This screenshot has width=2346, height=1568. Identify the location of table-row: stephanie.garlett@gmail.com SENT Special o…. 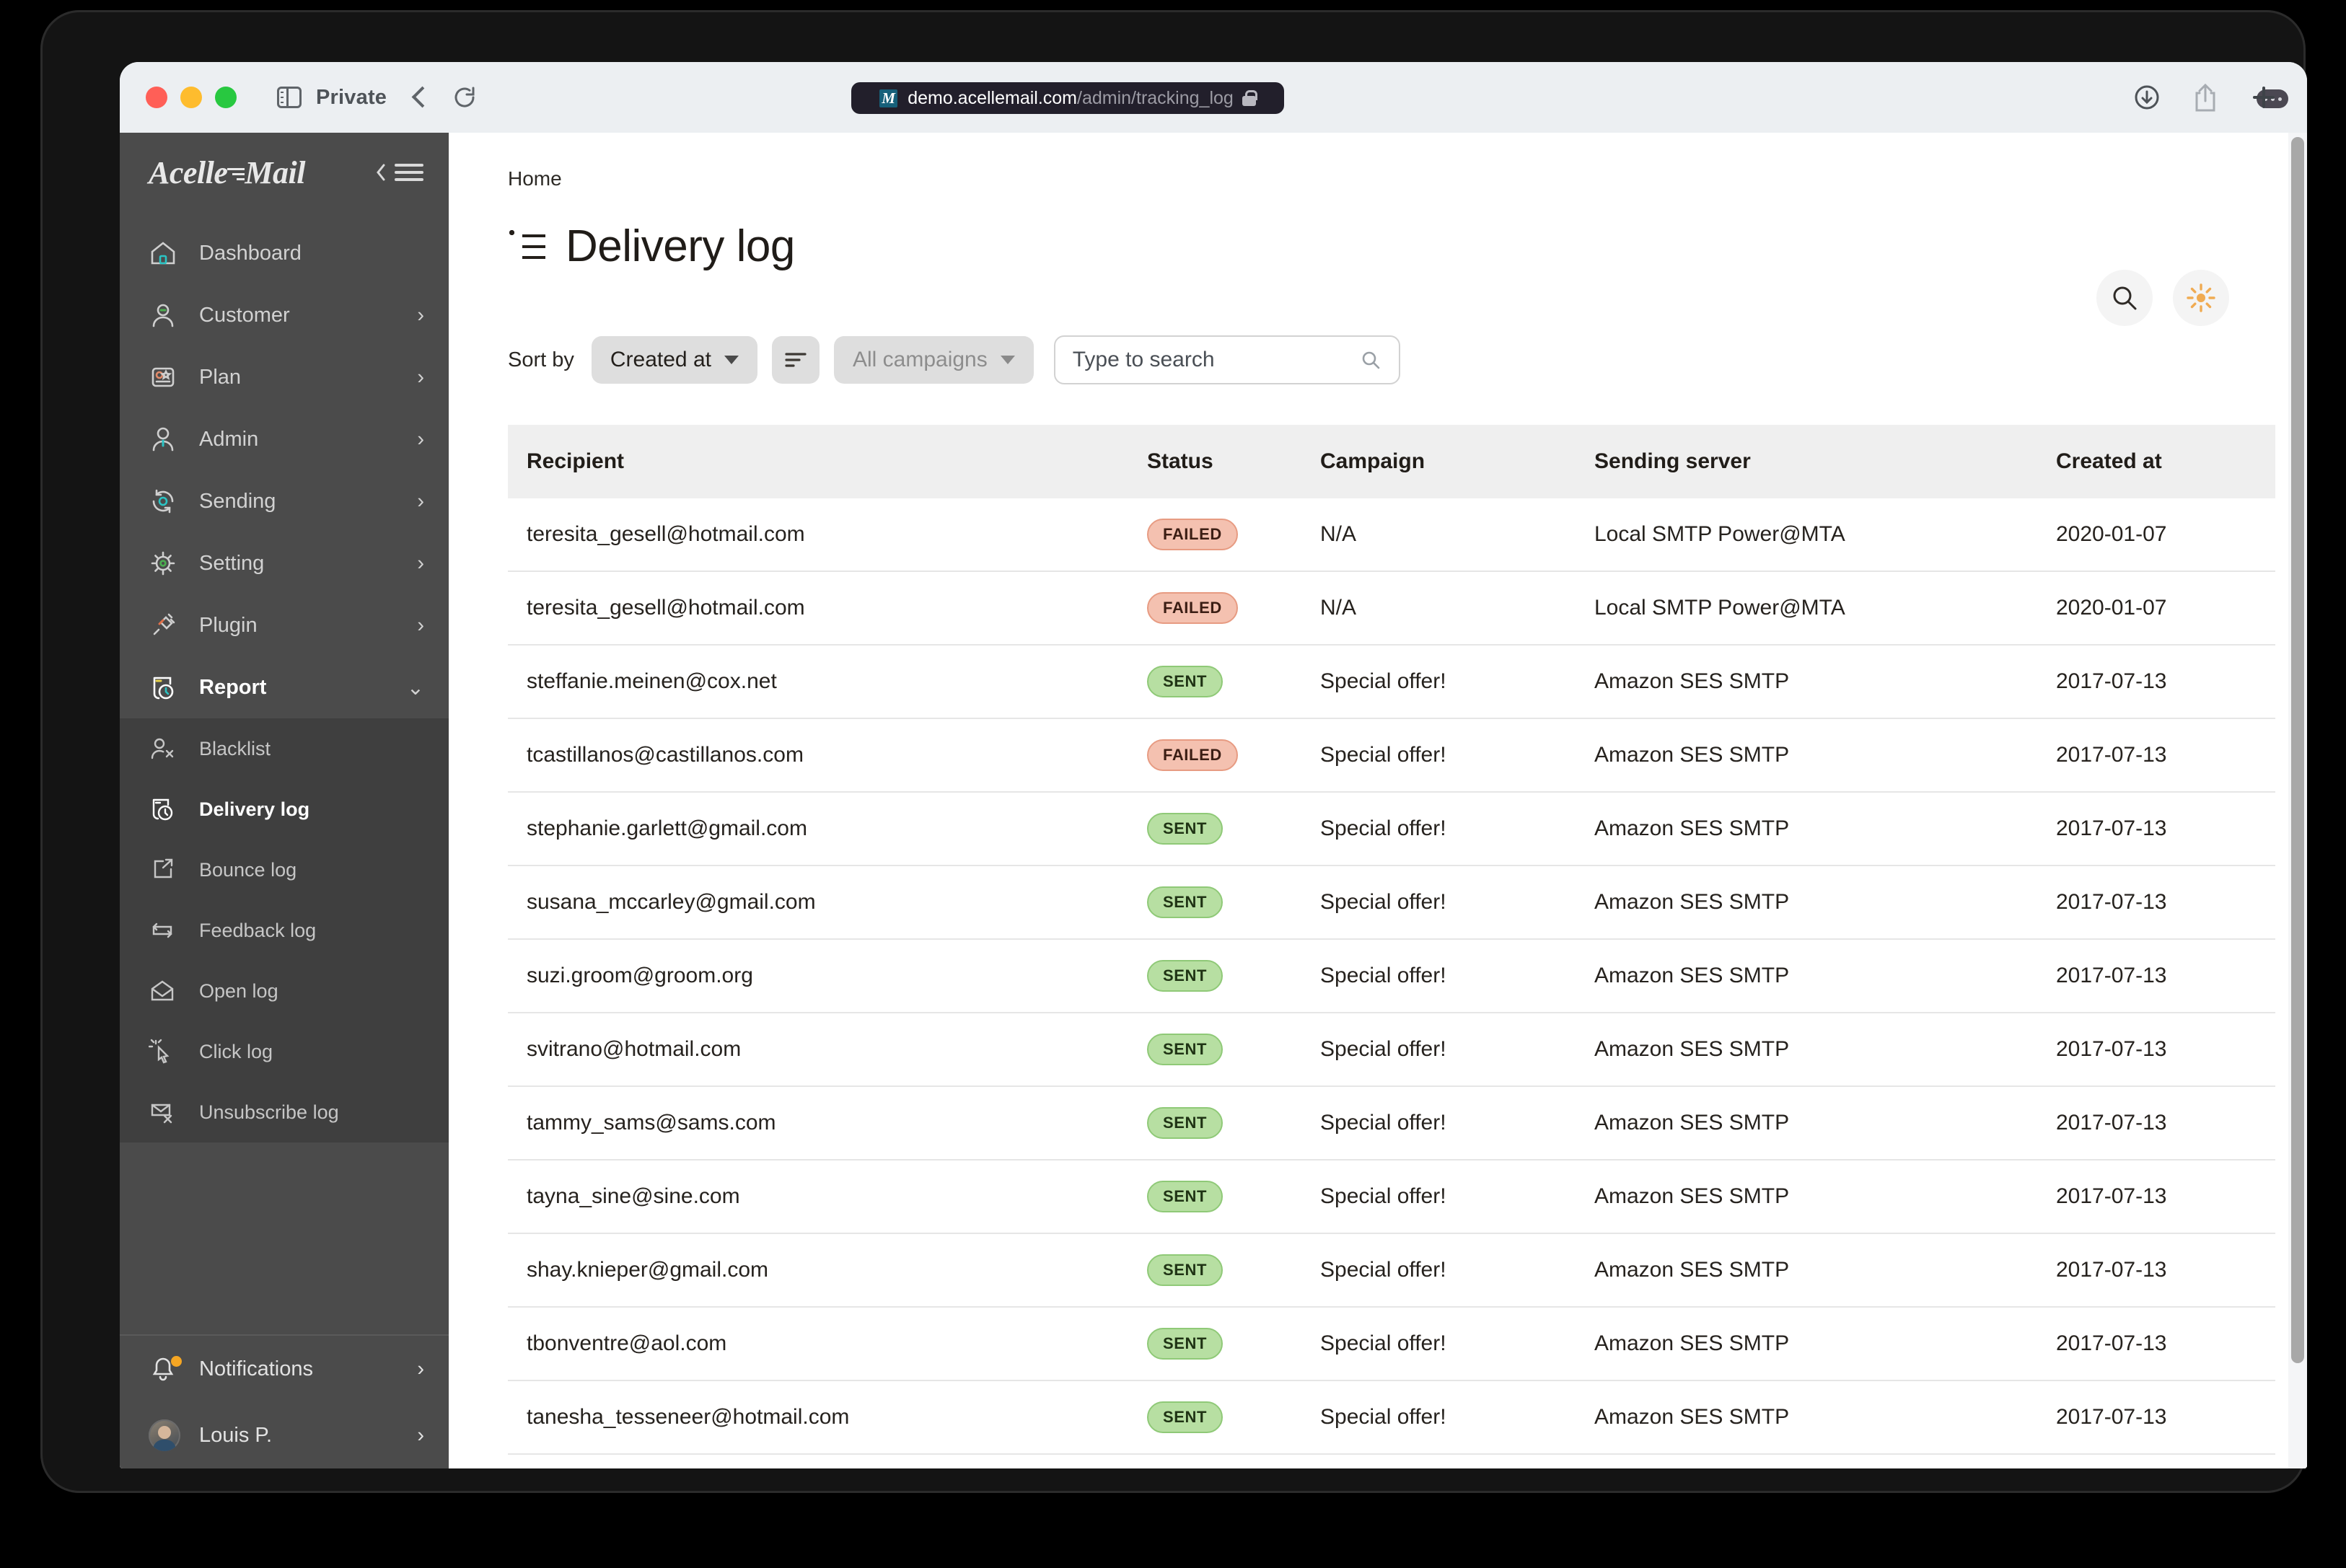
(1391, 829).